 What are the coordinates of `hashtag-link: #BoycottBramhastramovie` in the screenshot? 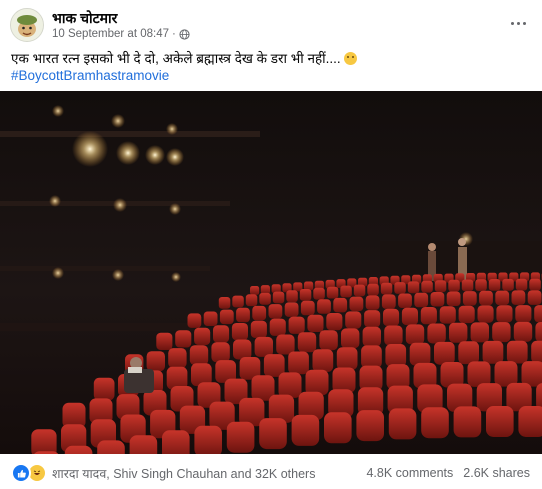 It's located at (90, 75).